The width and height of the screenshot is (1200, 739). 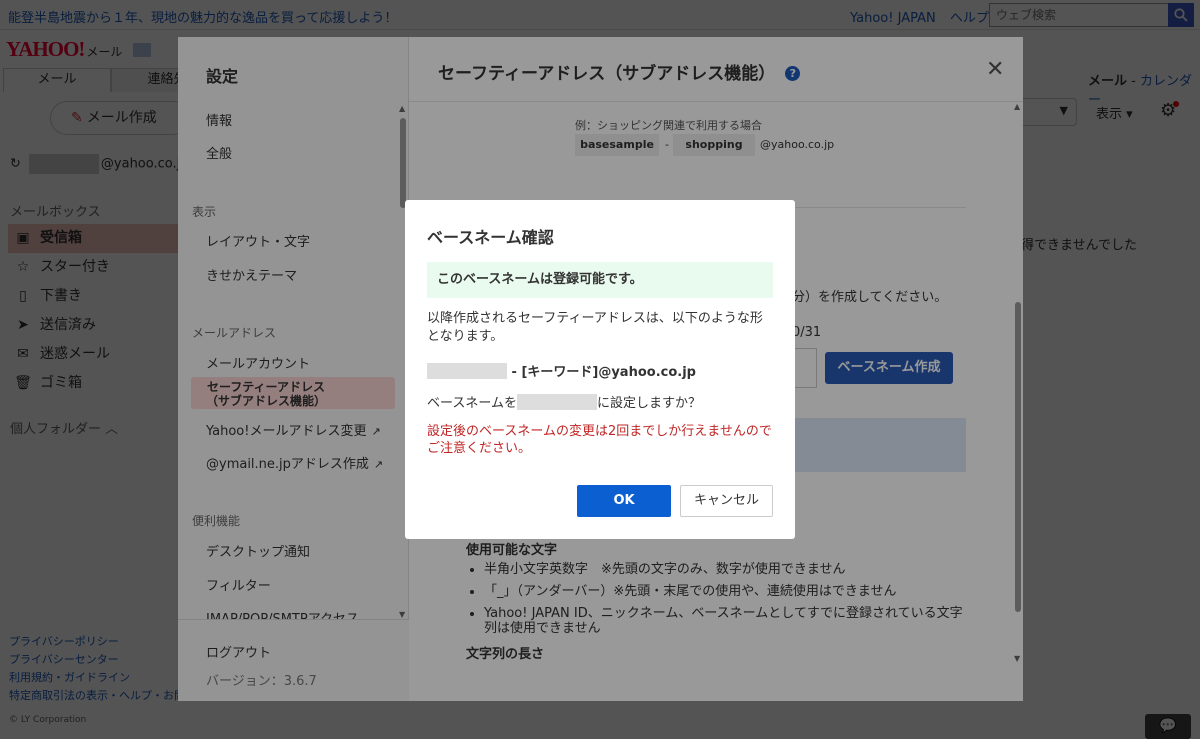 What do you see at coordinates (490, 237) in the screenshot?
I see `dialog-title: ベースネーム確認` at bounding box center [490, 237].